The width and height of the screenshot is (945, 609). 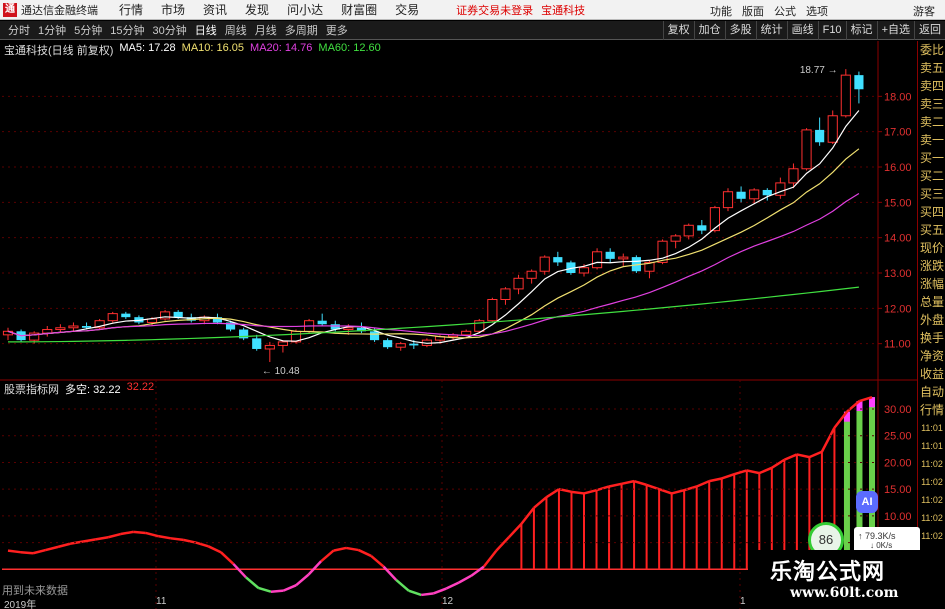 What do you see at coordinates (127, 30) in the screenshot?
I see `period-15min: 15分钟` at bounding box center [127, 30].